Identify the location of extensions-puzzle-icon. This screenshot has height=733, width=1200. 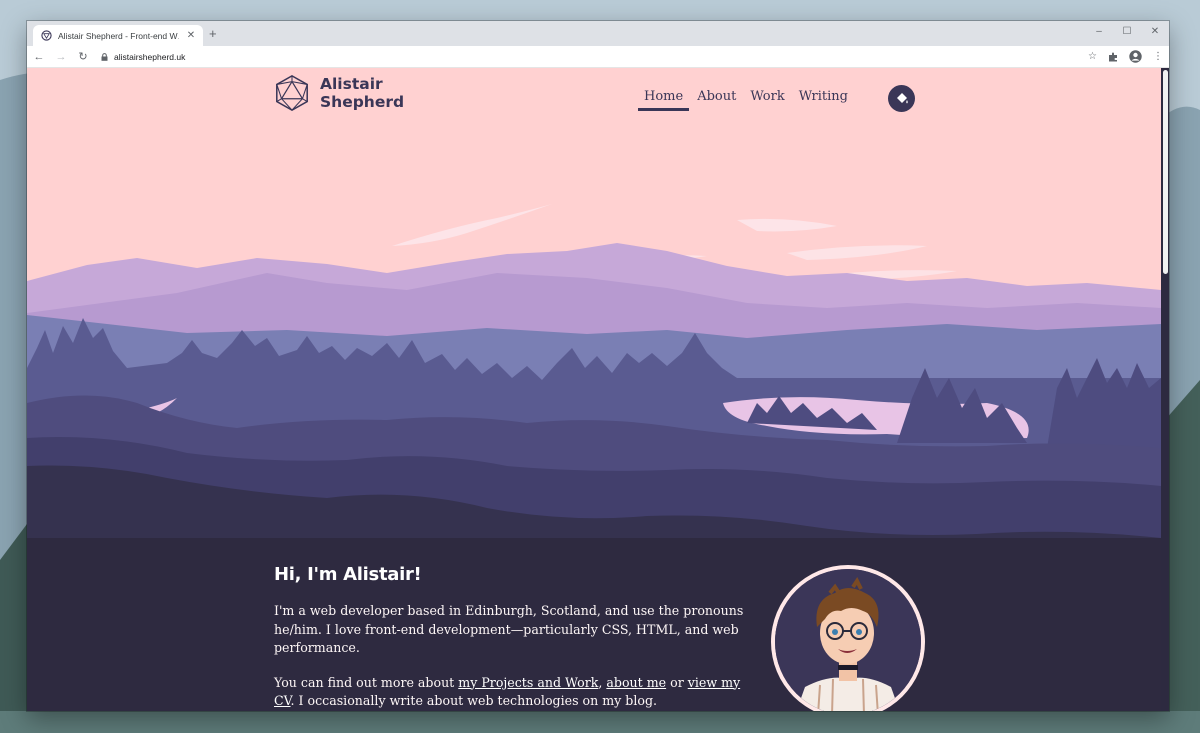
(1113, 57).